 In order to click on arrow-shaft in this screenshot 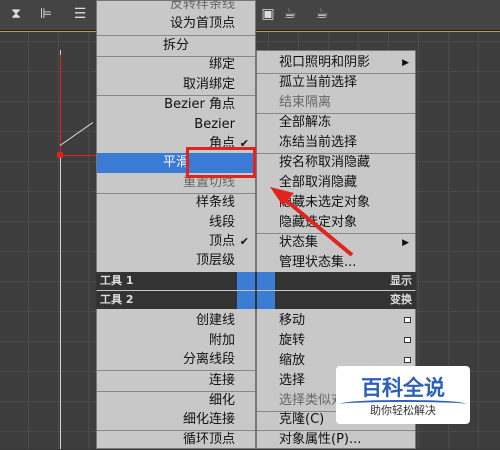, I will do `click(317, 226)`.